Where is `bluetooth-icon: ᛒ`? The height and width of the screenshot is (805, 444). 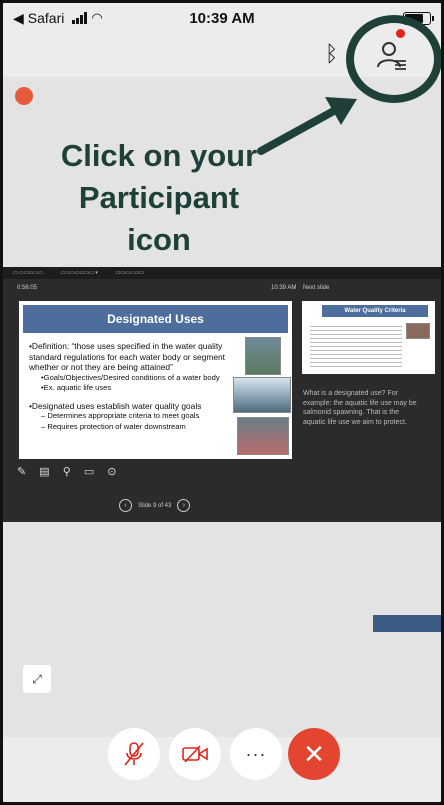
bluetooth-icon: ᛒ is located at coordinates (331, 54).